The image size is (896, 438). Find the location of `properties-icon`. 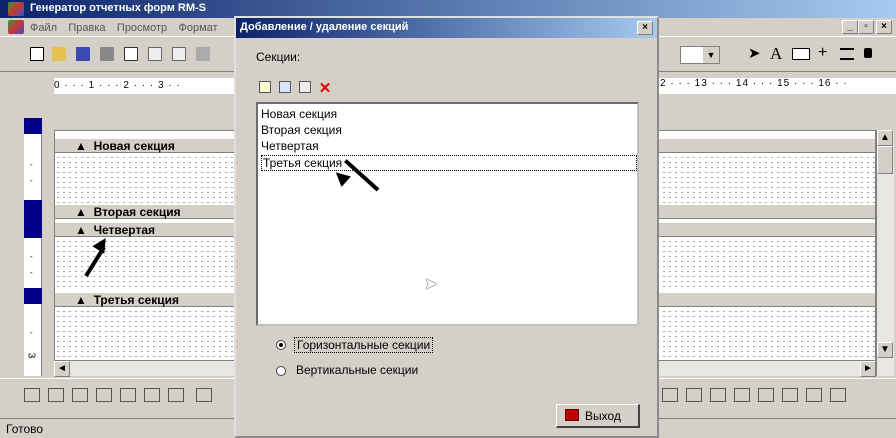

properties-icon is located at coordinates (305, 89).